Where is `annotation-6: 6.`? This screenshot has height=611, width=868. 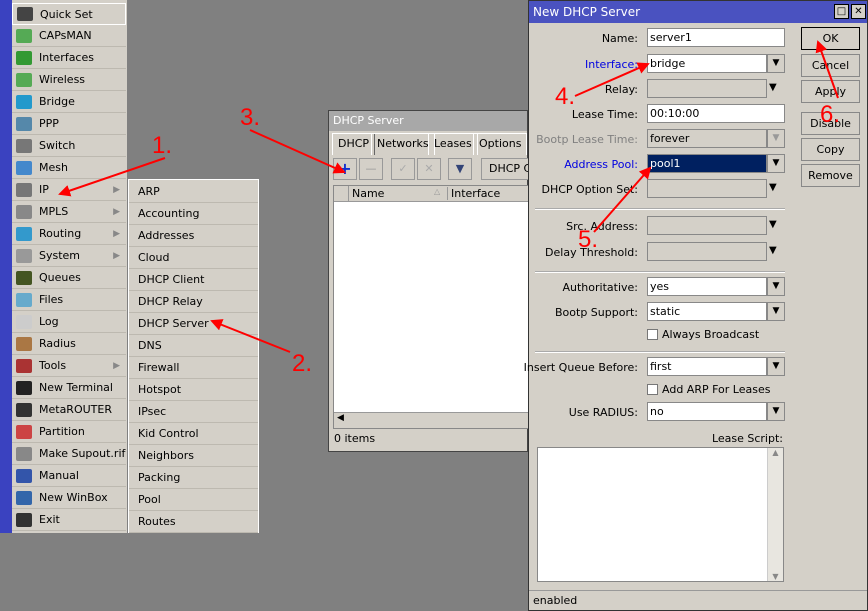
annotation-6: 6. is located at coordinates (830, 114).